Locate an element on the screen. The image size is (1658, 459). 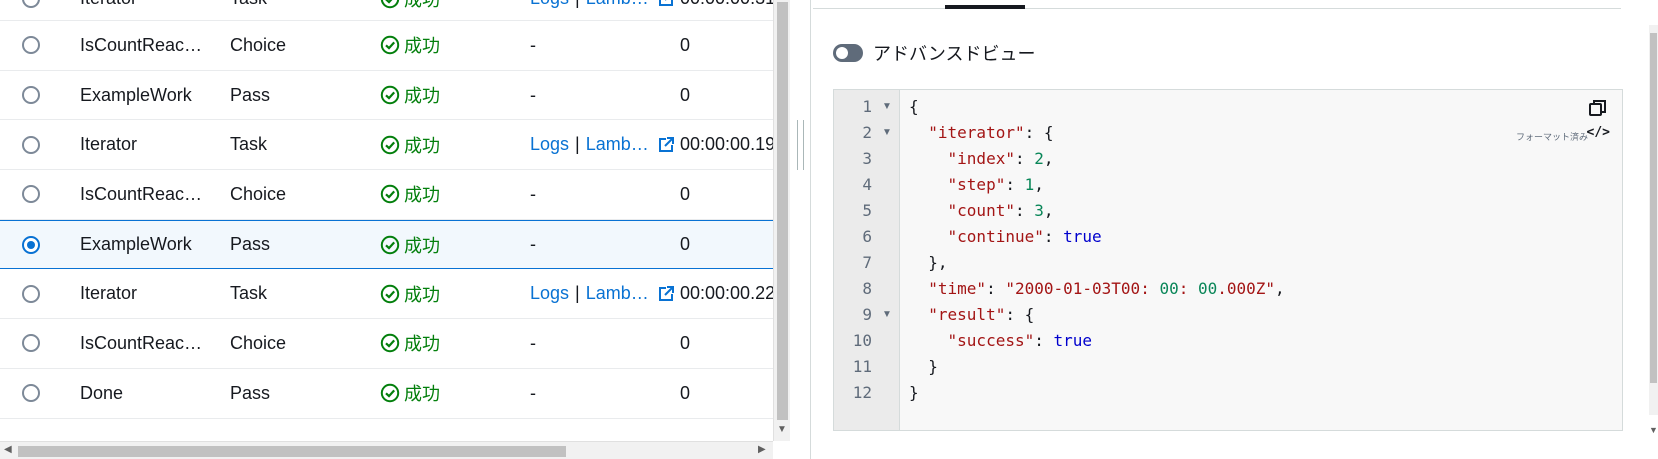
line-number: 3 is located at coordinates (867, 158).